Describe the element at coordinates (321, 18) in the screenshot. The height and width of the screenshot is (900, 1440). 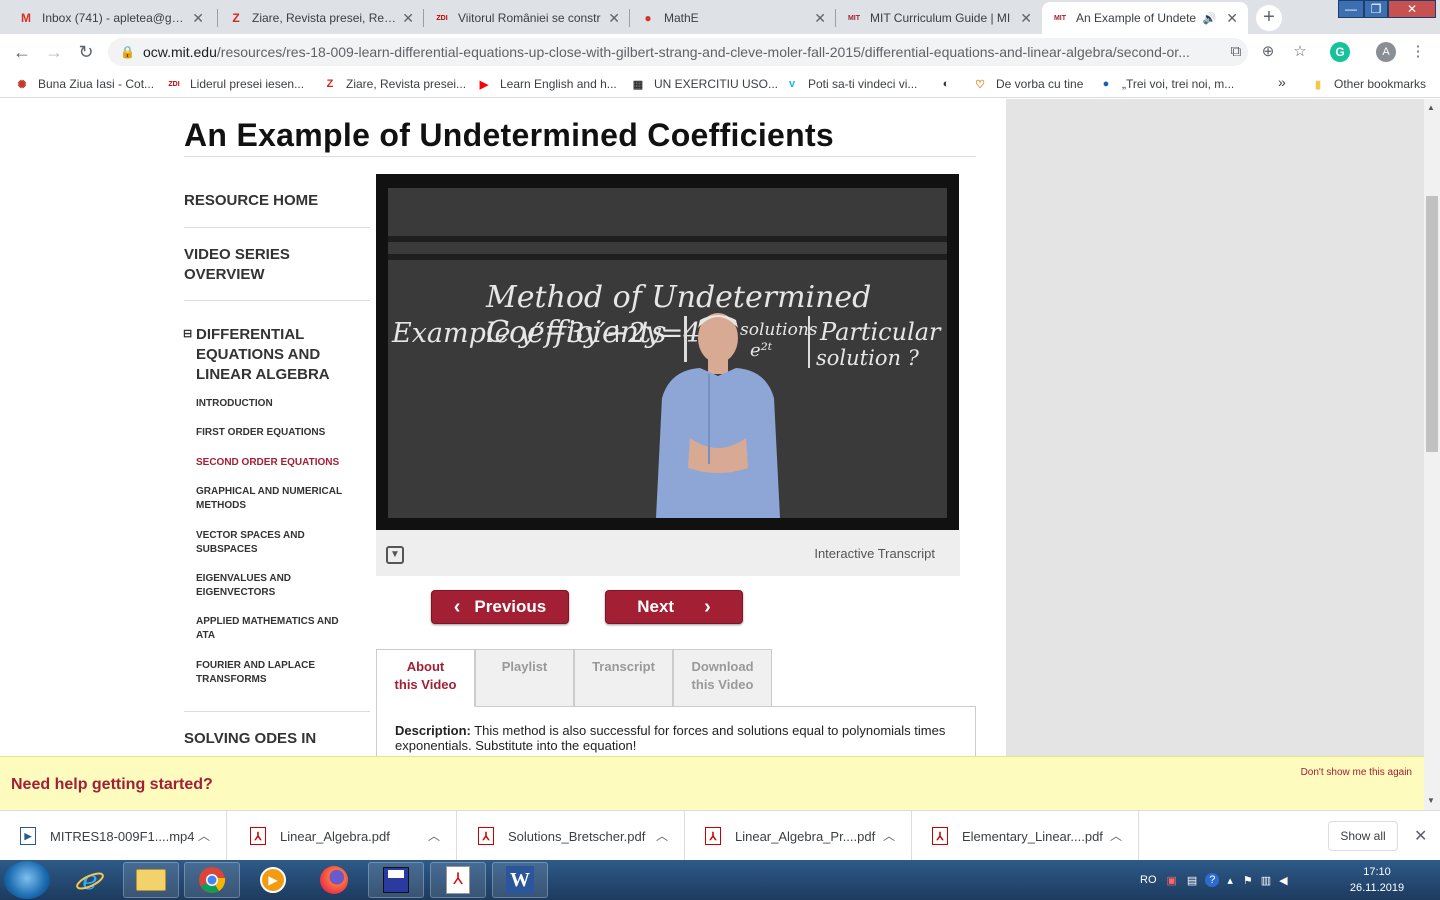
I see `browser-tab: Z Ziare, Revista presei, Revist ✕` at that location.